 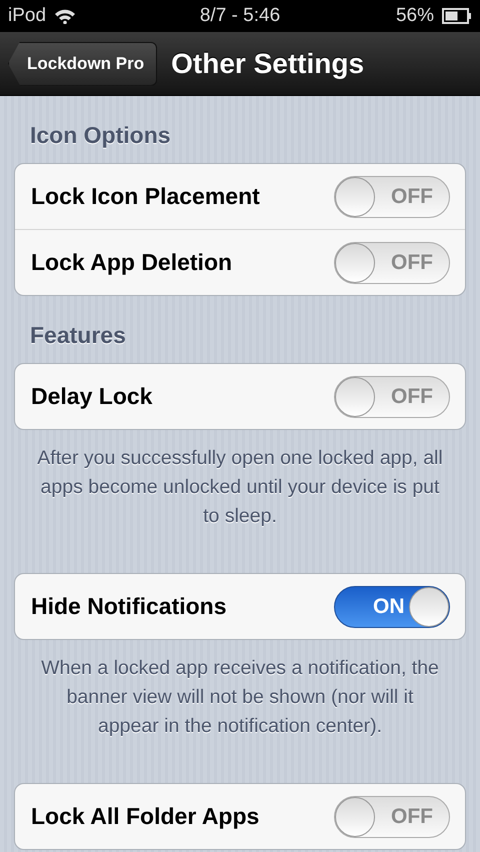 I want to click on section-footer: After you successfully open one locked app, all apps become unlocked until your device is put to sleep., so click(x=240, y=480).